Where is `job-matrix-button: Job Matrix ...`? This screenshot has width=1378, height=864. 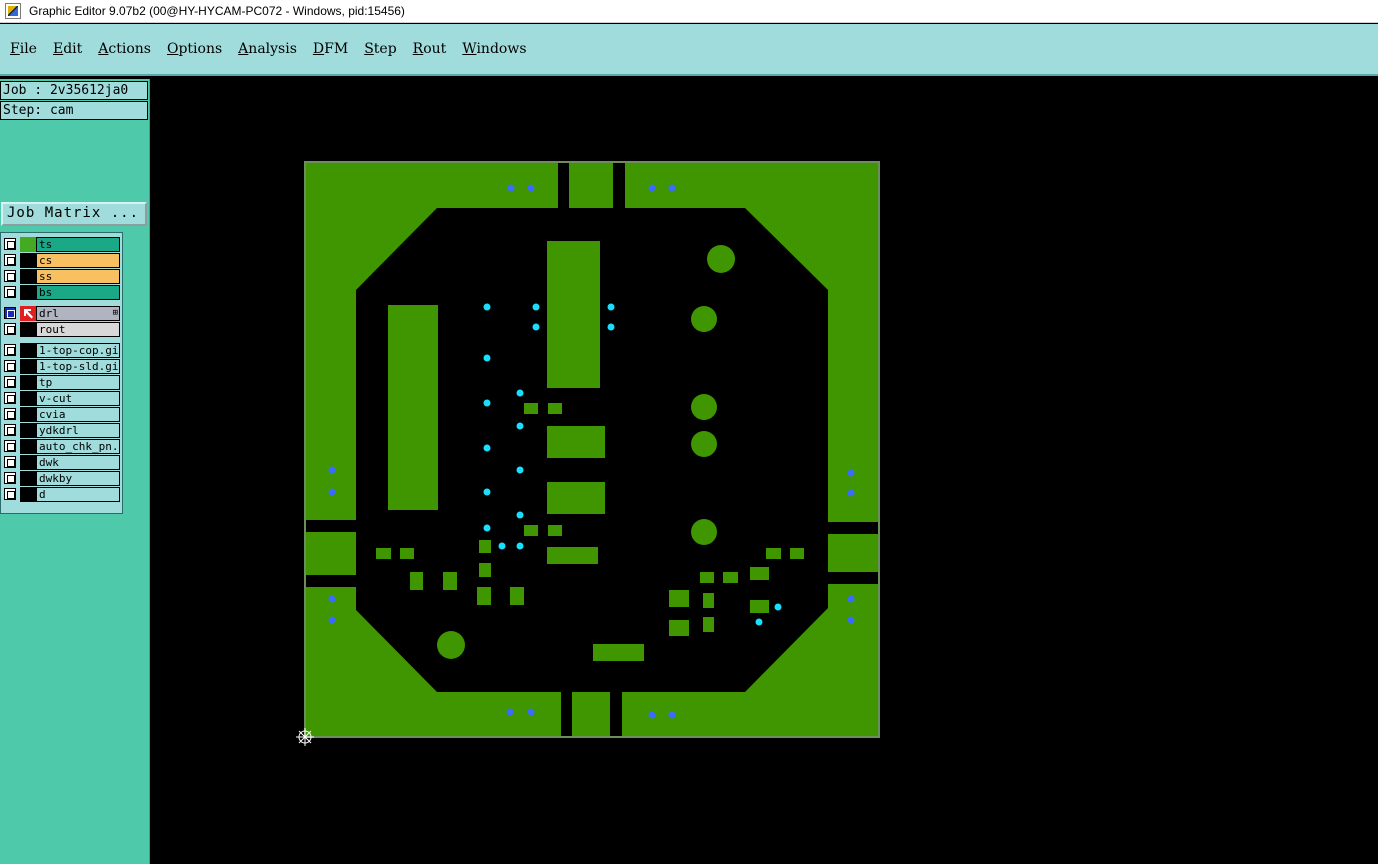 job-matrix-button: Job Matrix ... is located at coordinates (74, 214).